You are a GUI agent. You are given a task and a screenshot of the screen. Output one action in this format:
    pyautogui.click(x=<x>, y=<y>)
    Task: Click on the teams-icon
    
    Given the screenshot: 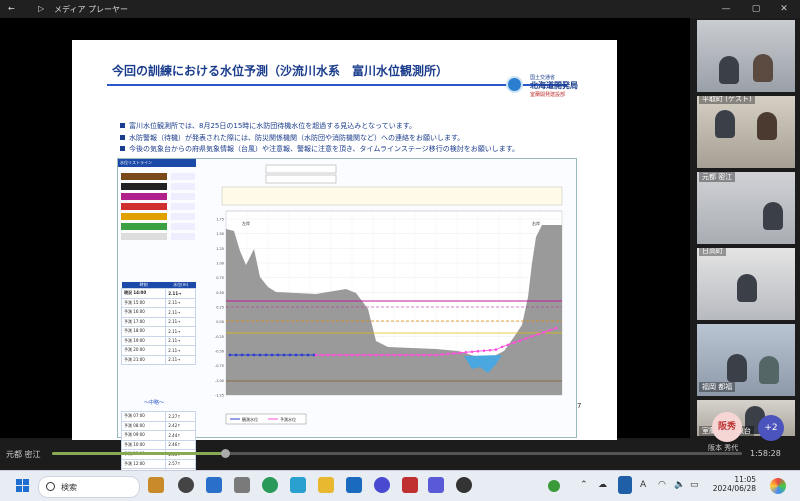 What is the action you would take?
    pyautogui.click(x=436, y=485)
    